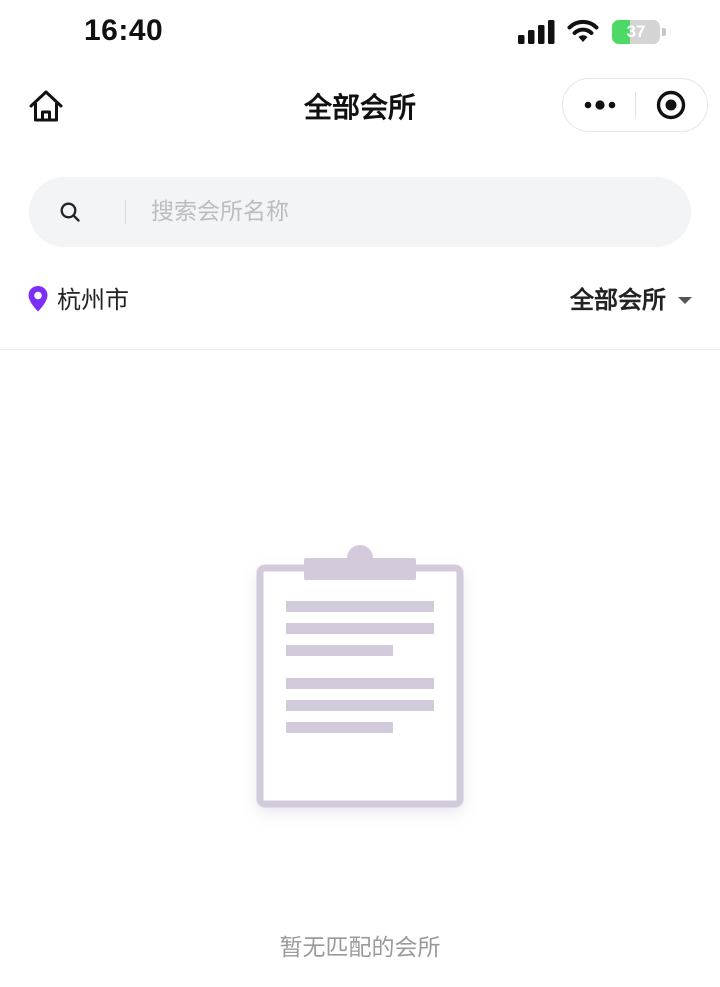 The height and width of the screenshot is (987, 720). Describe the element at coordinates (360, 32) in the screenshot. I see `status-bar: 16:40 37` at that location.